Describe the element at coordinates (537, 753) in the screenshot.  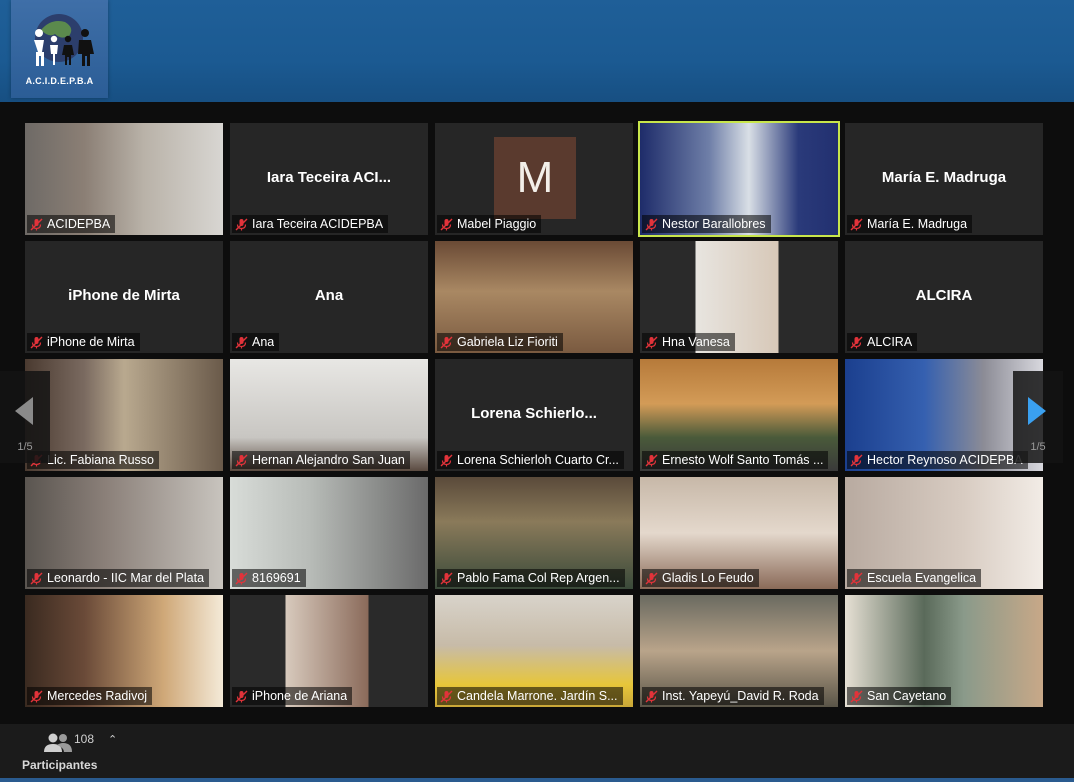
I see `meeting-toolbar: 108 ⌃ Participantes` at that location.